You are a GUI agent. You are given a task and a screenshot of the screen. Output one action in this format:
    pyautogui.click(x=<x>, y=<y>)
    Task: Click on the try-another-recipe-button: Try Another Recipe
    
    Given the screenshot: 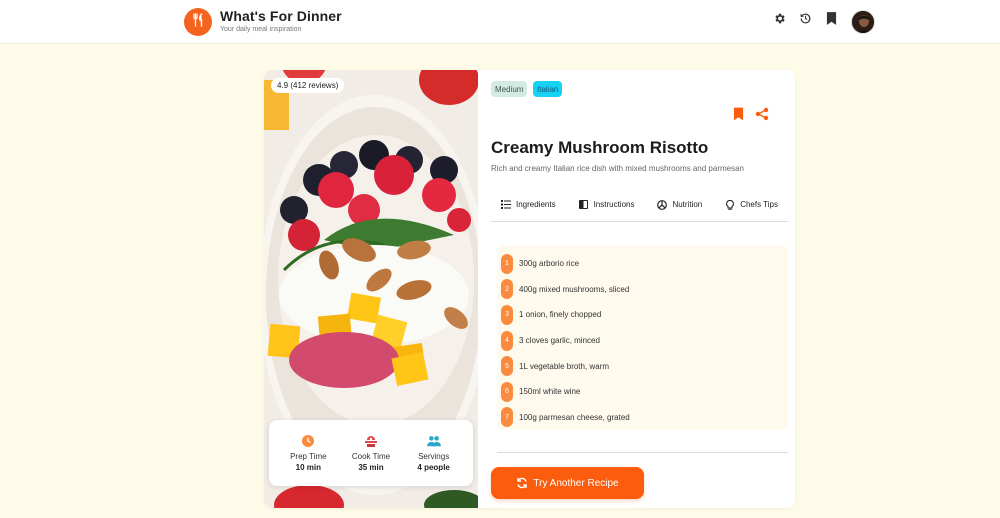 What is the action you would take?
    pyautogui.click(x=567, y=483)
    